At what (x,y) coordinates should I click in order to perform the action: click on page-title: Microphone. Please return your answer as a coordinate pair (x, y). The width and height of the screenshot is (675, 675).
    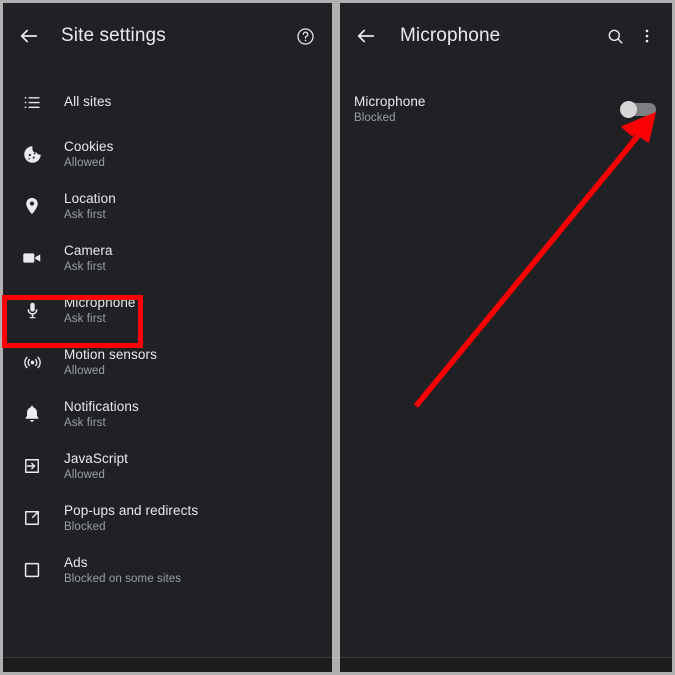
    Looking at the image, I should click on (450, 35).